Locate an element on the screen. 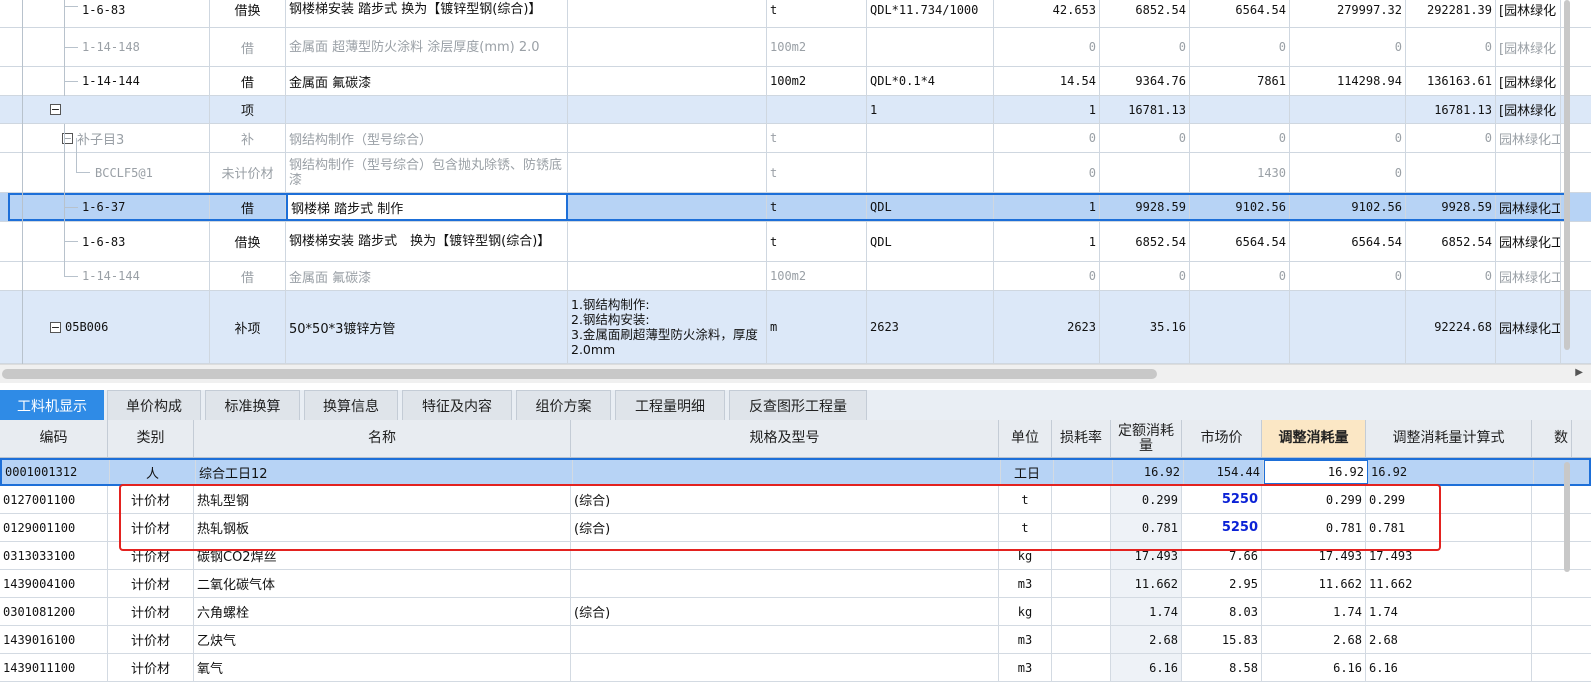  tab-unit-price: 单价构成 is located at coordinates (154, 405).